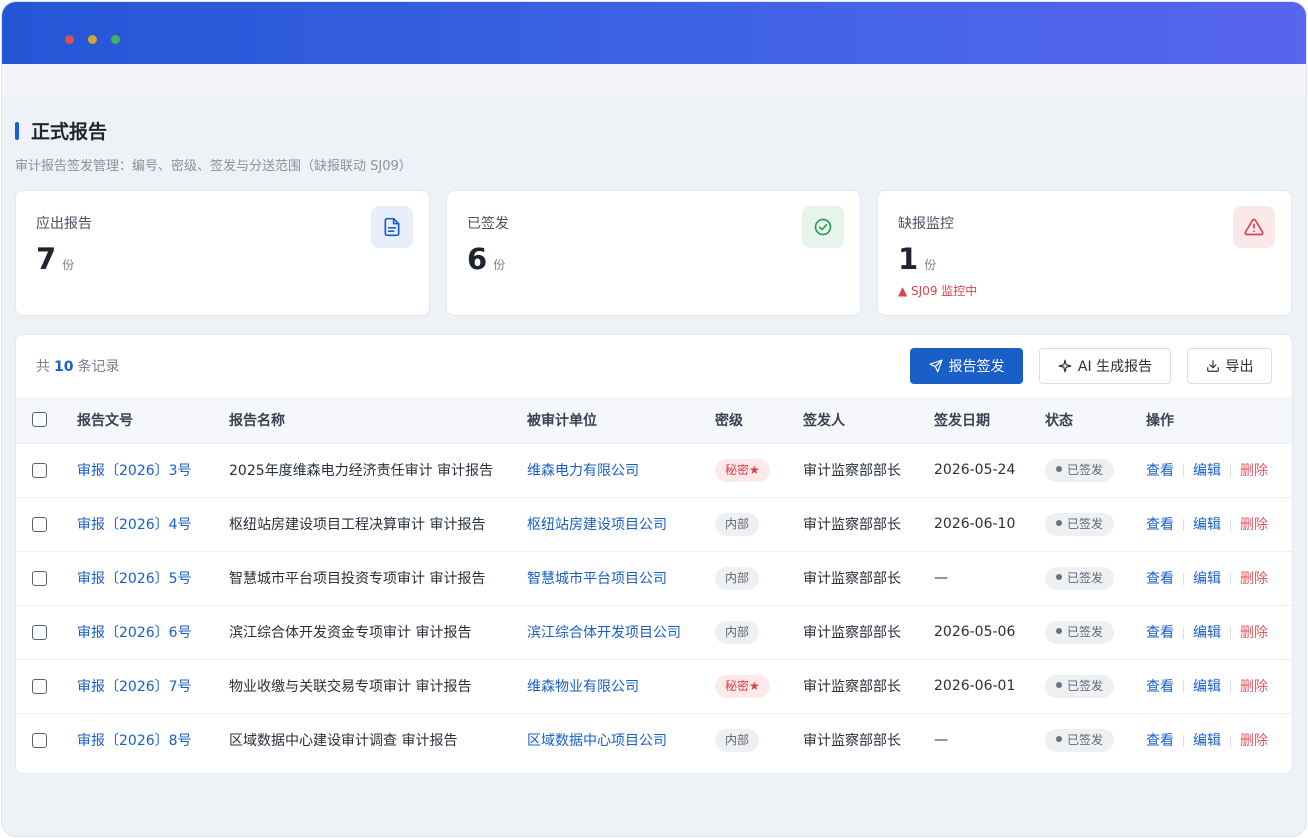  Describe the element at coordinates (742, 686) in the screenshot. I see `secret-level-badge: 秘密★` at that location.